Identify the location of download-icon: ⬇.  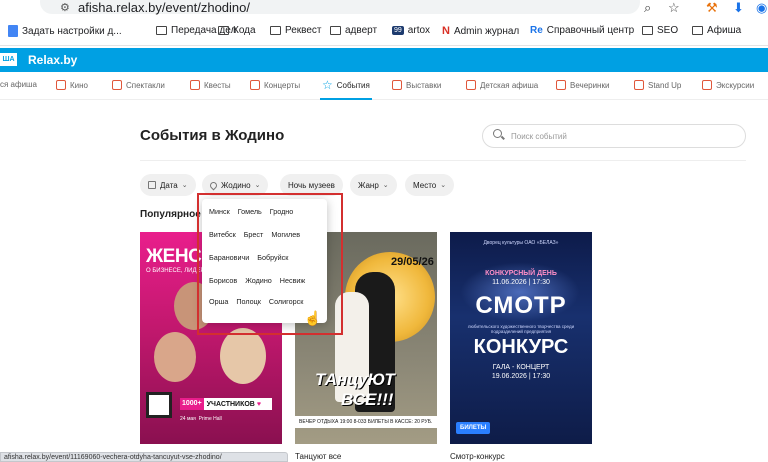
(738, 8).